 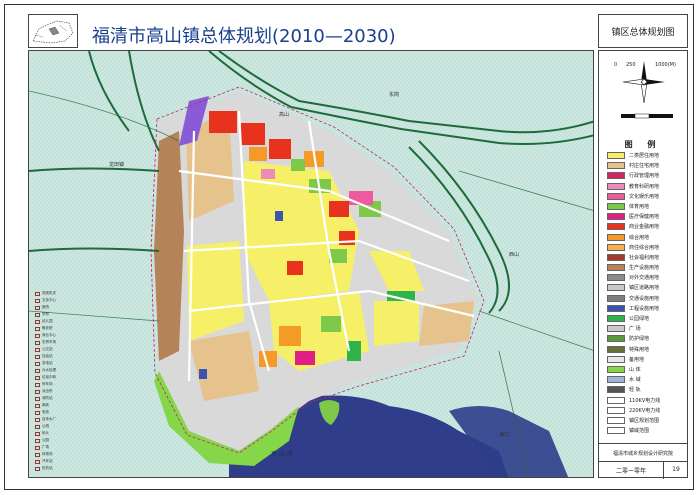 I want to click on legend-item: 特殊用地, so click(x=647, y=350).